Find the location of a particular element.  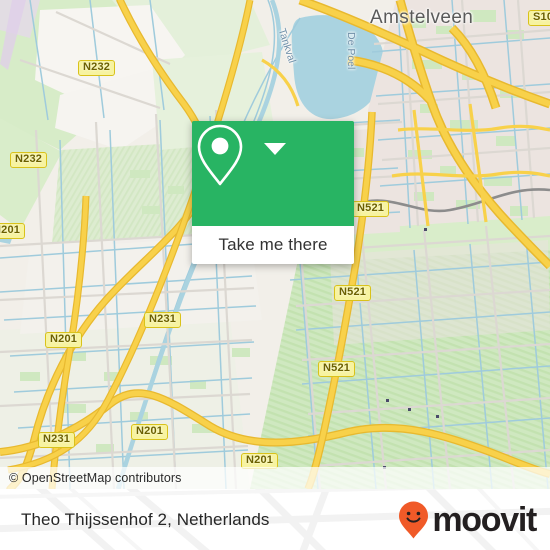

road-shield-n521-north: N521 is located at coordinates (371, 209).